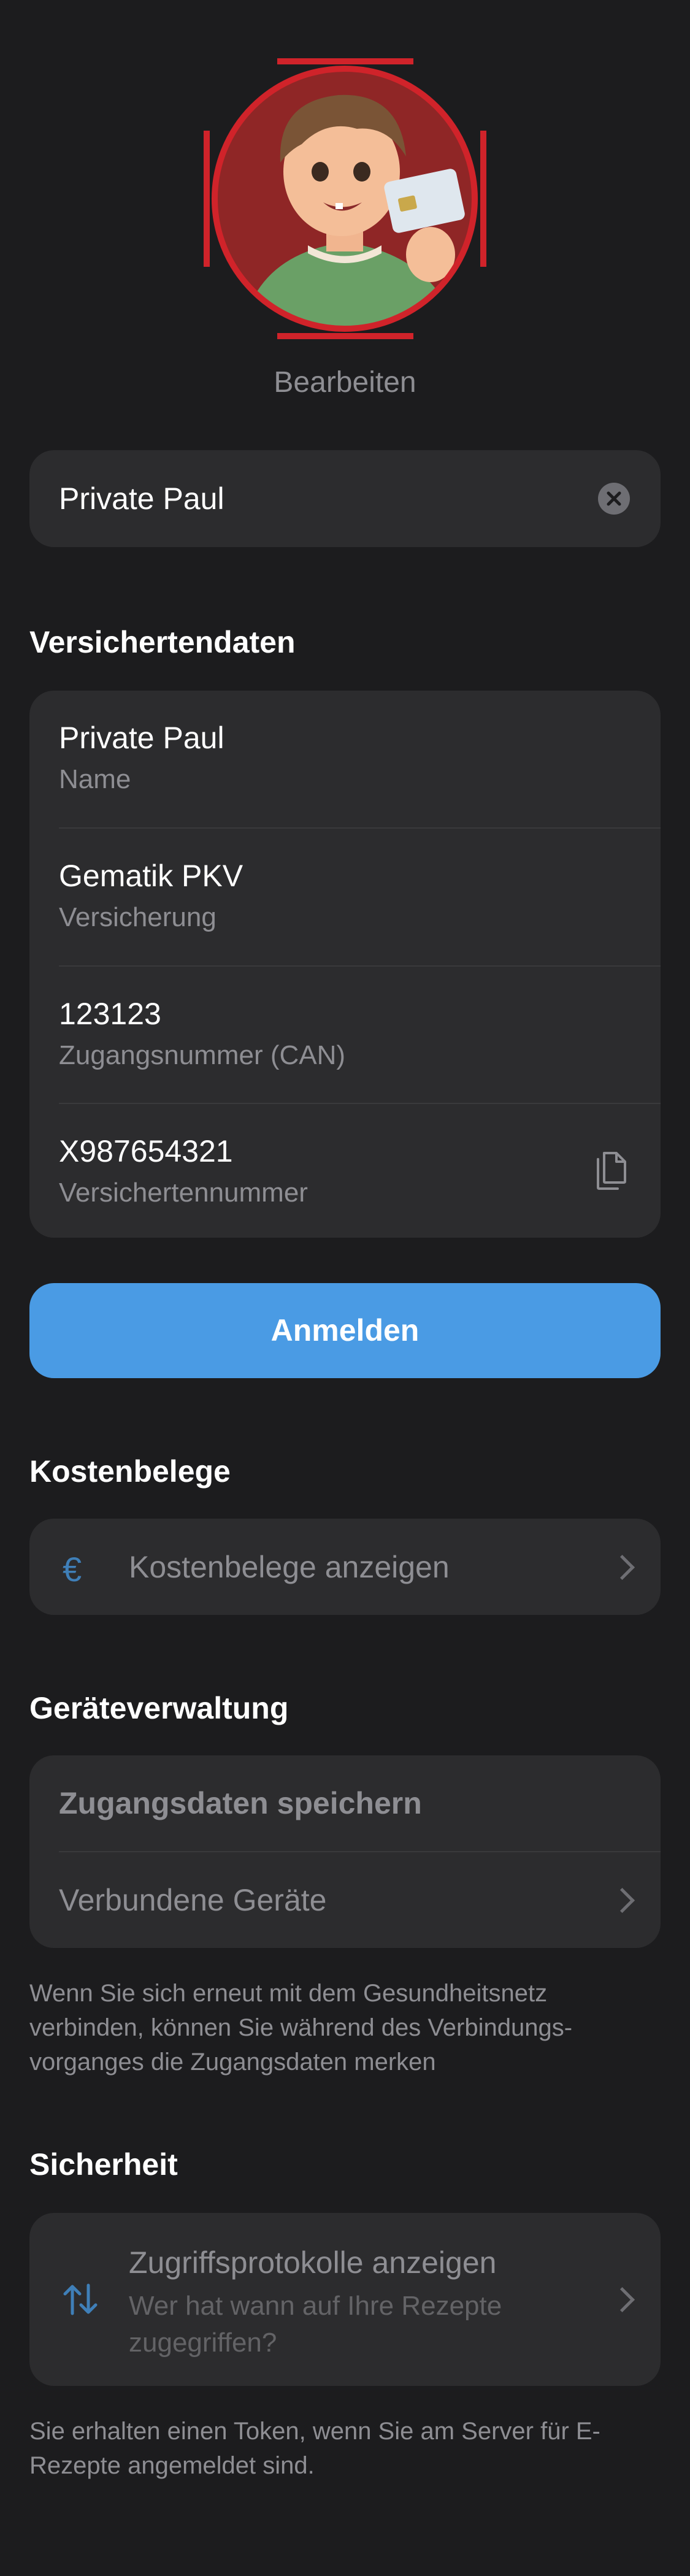 This screenshot has height=2576, width=690. Describe the element at coordinates (312, 2262) in the screenshot. I see `access-log-title: Zugriffsprotokolle anzeigen` at that location.